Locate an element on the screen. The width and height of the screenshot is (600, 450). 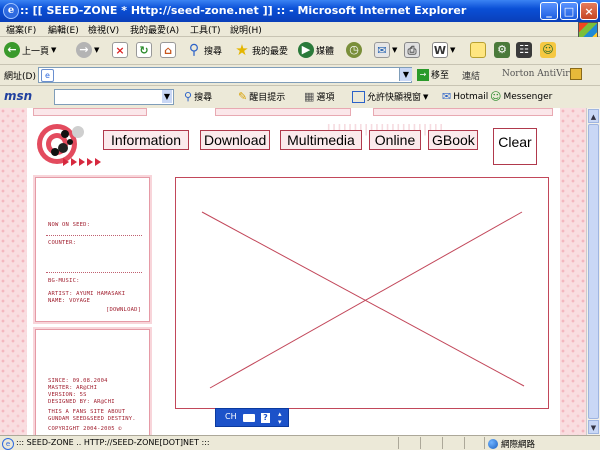
gear-icon: ⚙ is located at coordinates (502, 50).